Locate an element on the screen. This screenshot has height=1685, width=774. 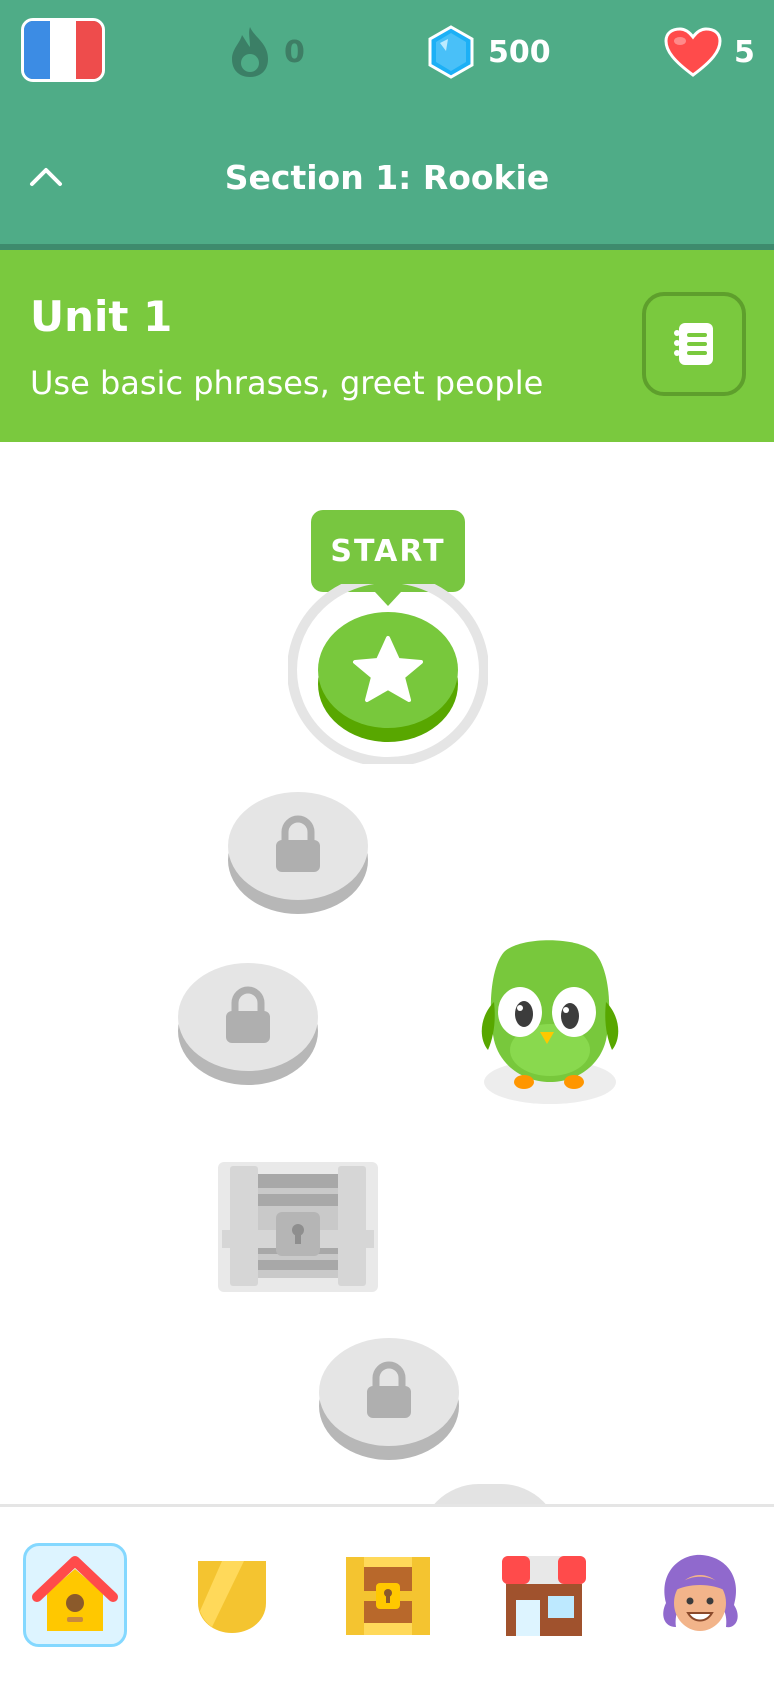
streak-count: 0 is located at coordinates (294, 52).